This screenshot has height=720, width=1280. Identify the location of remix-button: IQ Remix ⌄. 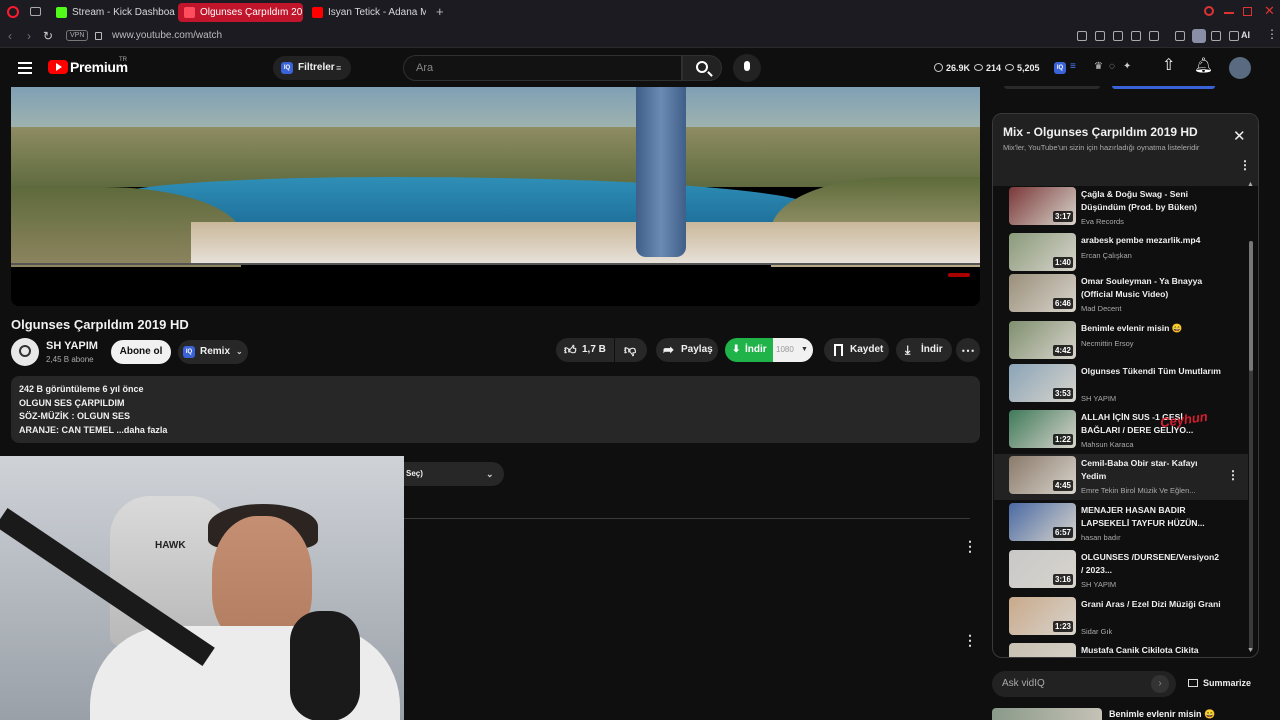
(213, 352).